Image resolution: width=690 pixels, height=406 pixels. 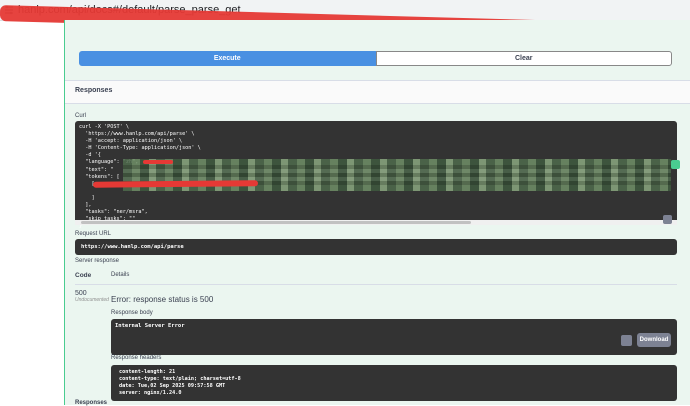 What do you see at coordinates (92, 300) in the screenshot?
I see `undocumented-badge: Undocumented` at bounding box center [92, 300].